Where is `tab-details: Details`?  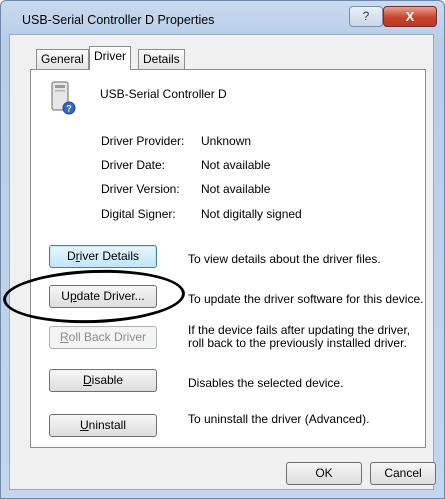
tab-details: Details is located at coordinates (161, 59).